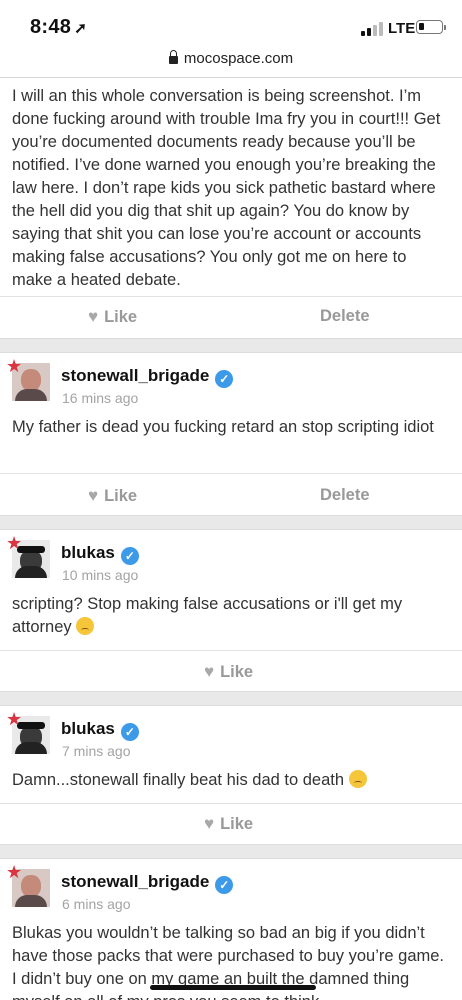  What do you see at coordinates (357, 779) in the screenshot?
I see `sad-emoji-icon` at bounding box center [357, 779].